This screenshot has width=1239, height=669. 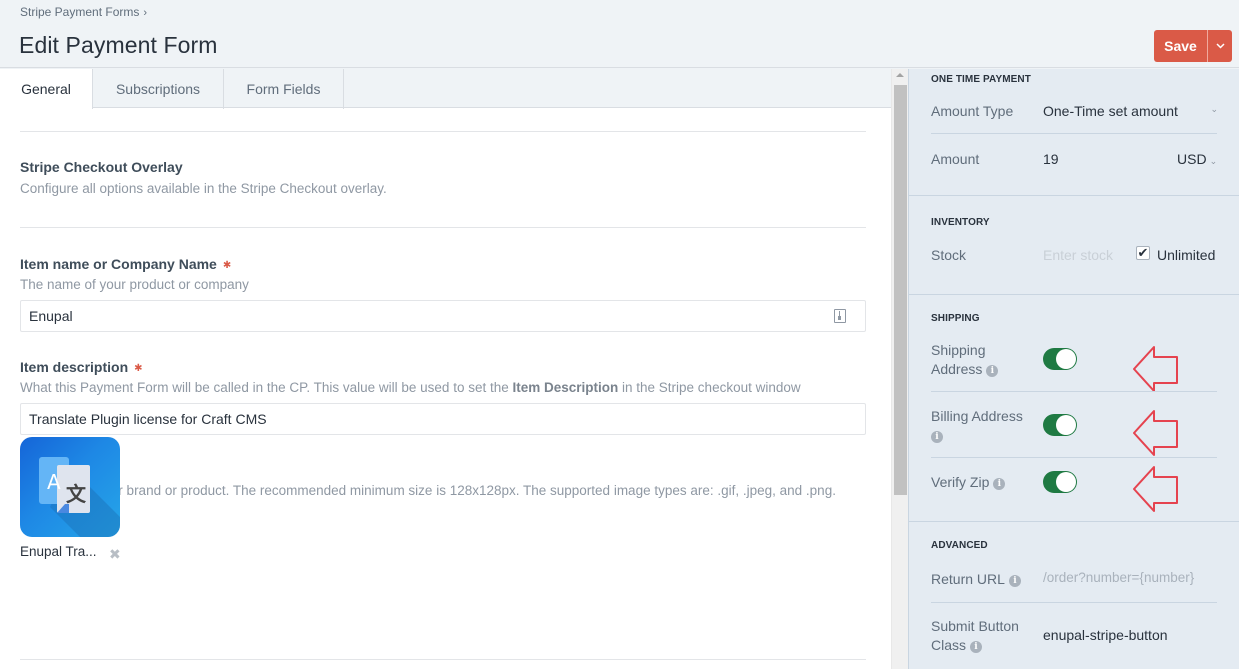 What do you see at coordinates (134, 284) in the screenshot?
I see `item-name-instructions: The name of your product or company` at bounding box center [134, 284].